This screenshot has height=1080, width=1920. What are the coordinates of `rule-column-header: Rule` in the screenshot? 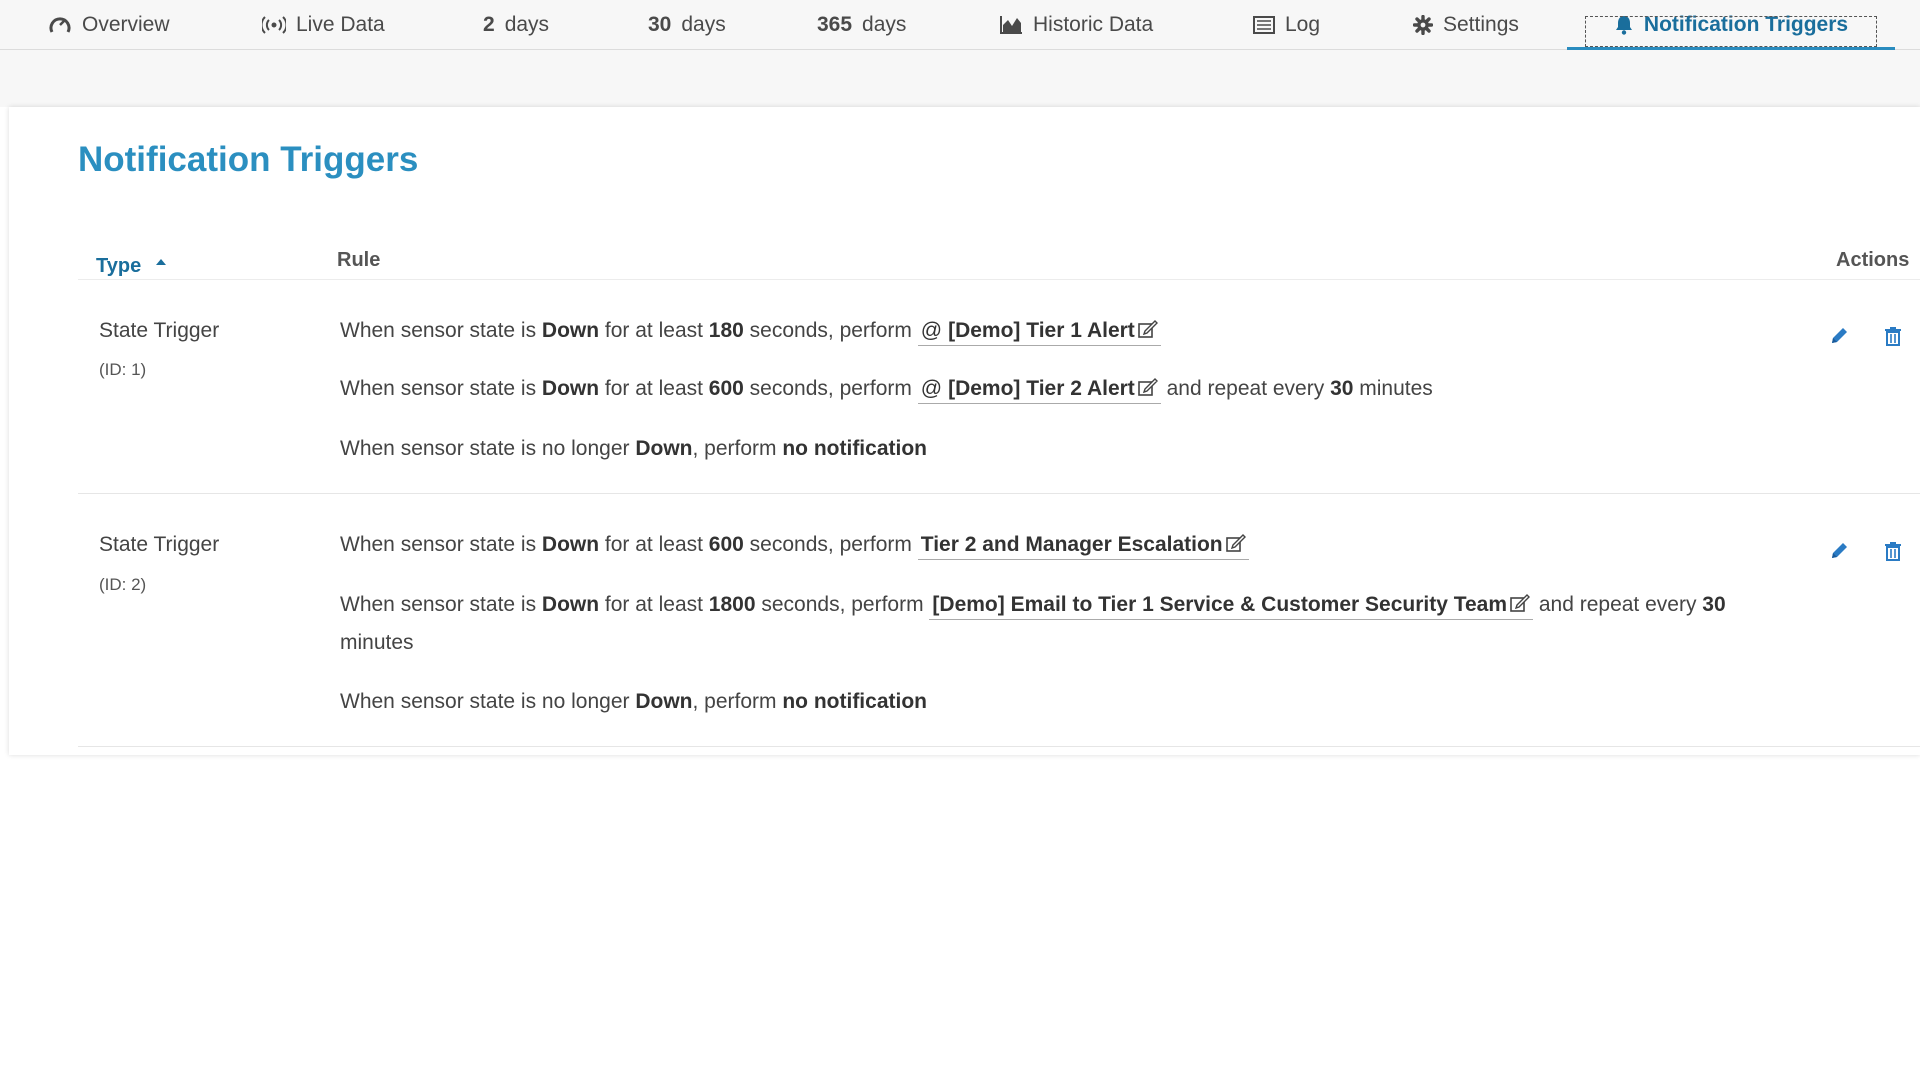 It's located at (359, 260).